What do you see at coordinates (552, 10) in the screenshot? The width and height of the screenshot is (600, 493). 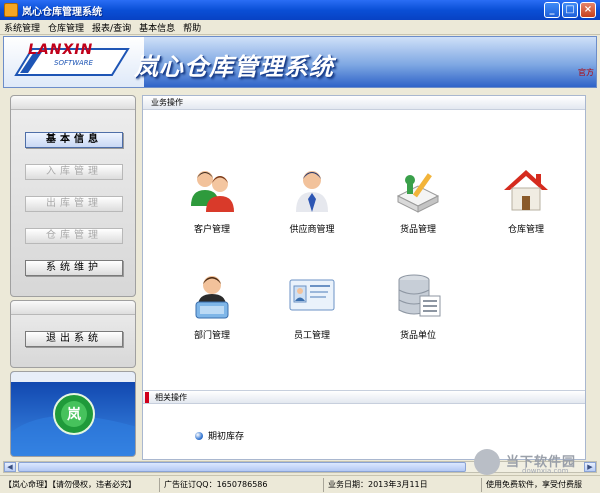 I see `minimize-button: _` at bounding box center [552, 10].